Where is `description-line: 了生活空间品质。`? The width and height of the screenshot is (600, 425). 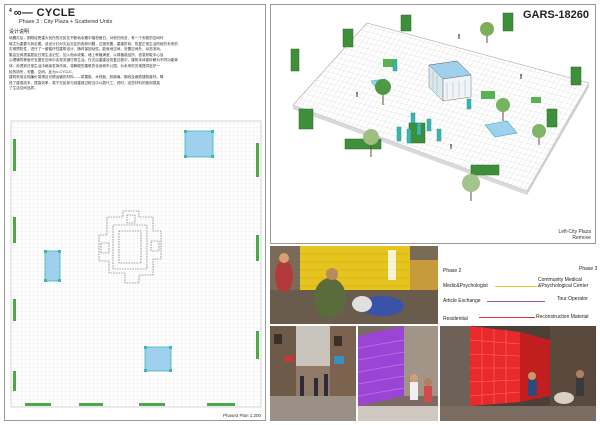
description-line: 了生活空间品质。 is located at coordinates (23, 88).